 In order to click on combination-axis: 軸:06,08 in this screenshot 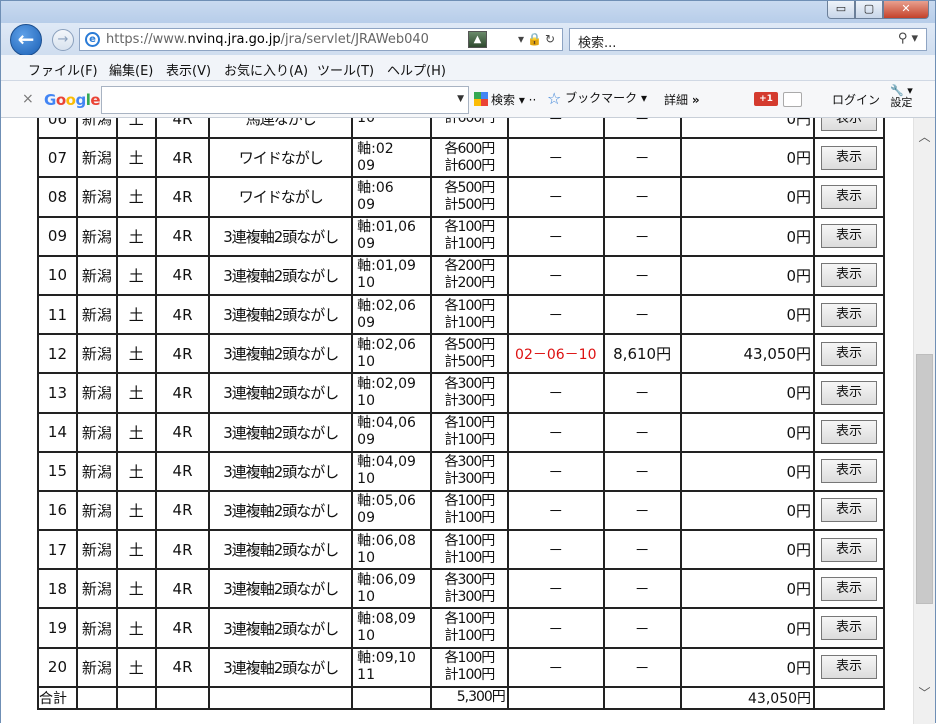, I will do `click(386, 540)`.